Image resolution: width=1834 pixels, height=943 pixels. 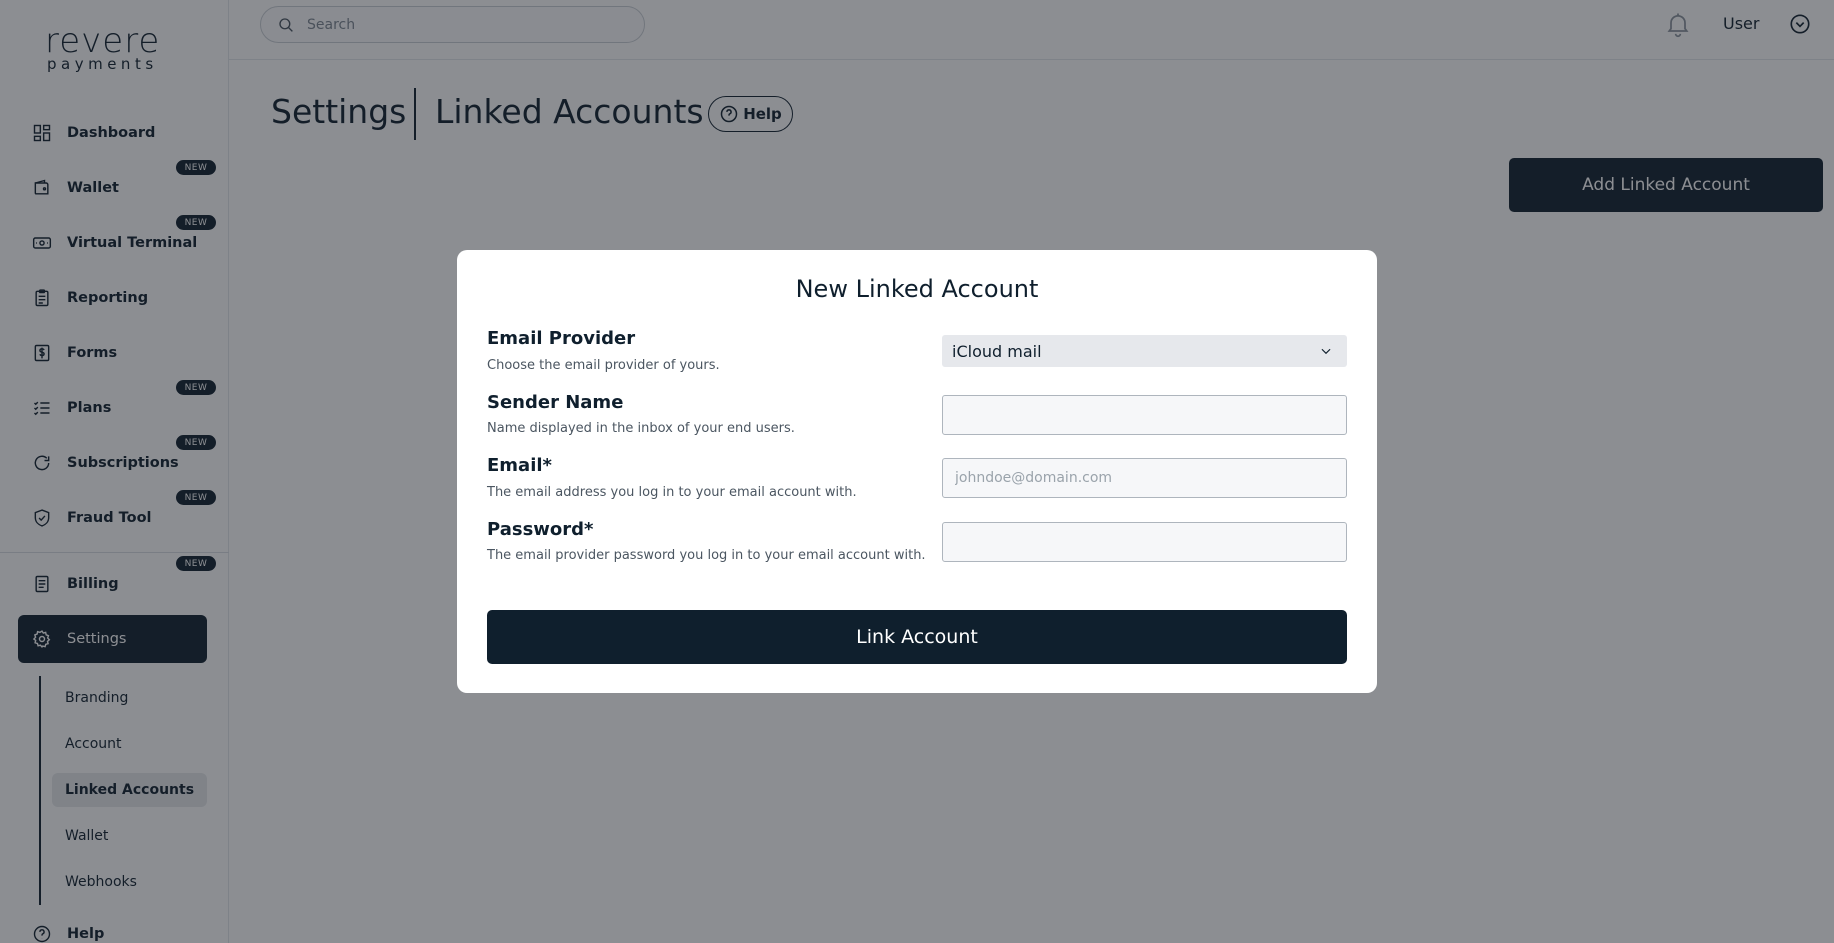 I want to click on email-input, so click(x=1144, y=478).